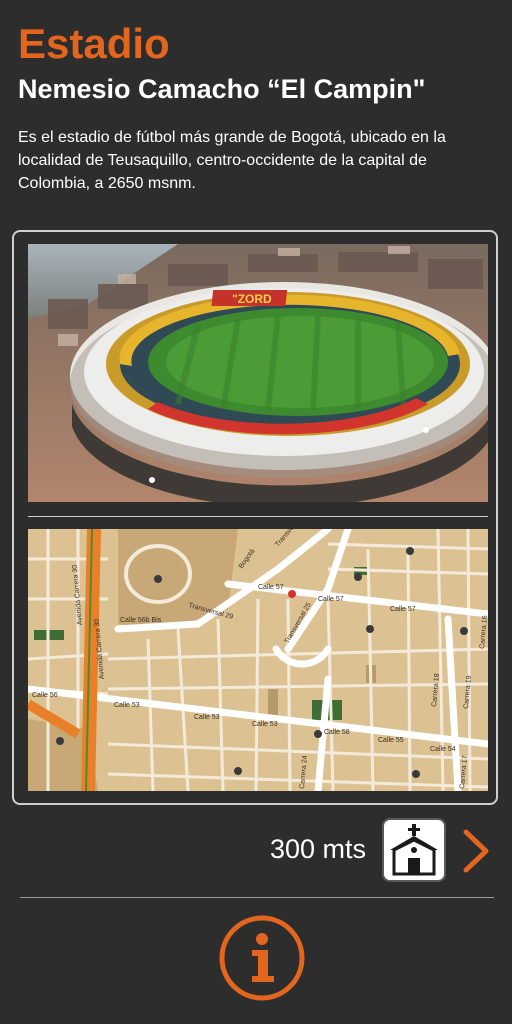 The height and width of the screenshot is (1024, 512). Describe the element at coordinates (141, 620) in the screenshot. I see `label-calle56b: Calle 56b Bis` at that location.